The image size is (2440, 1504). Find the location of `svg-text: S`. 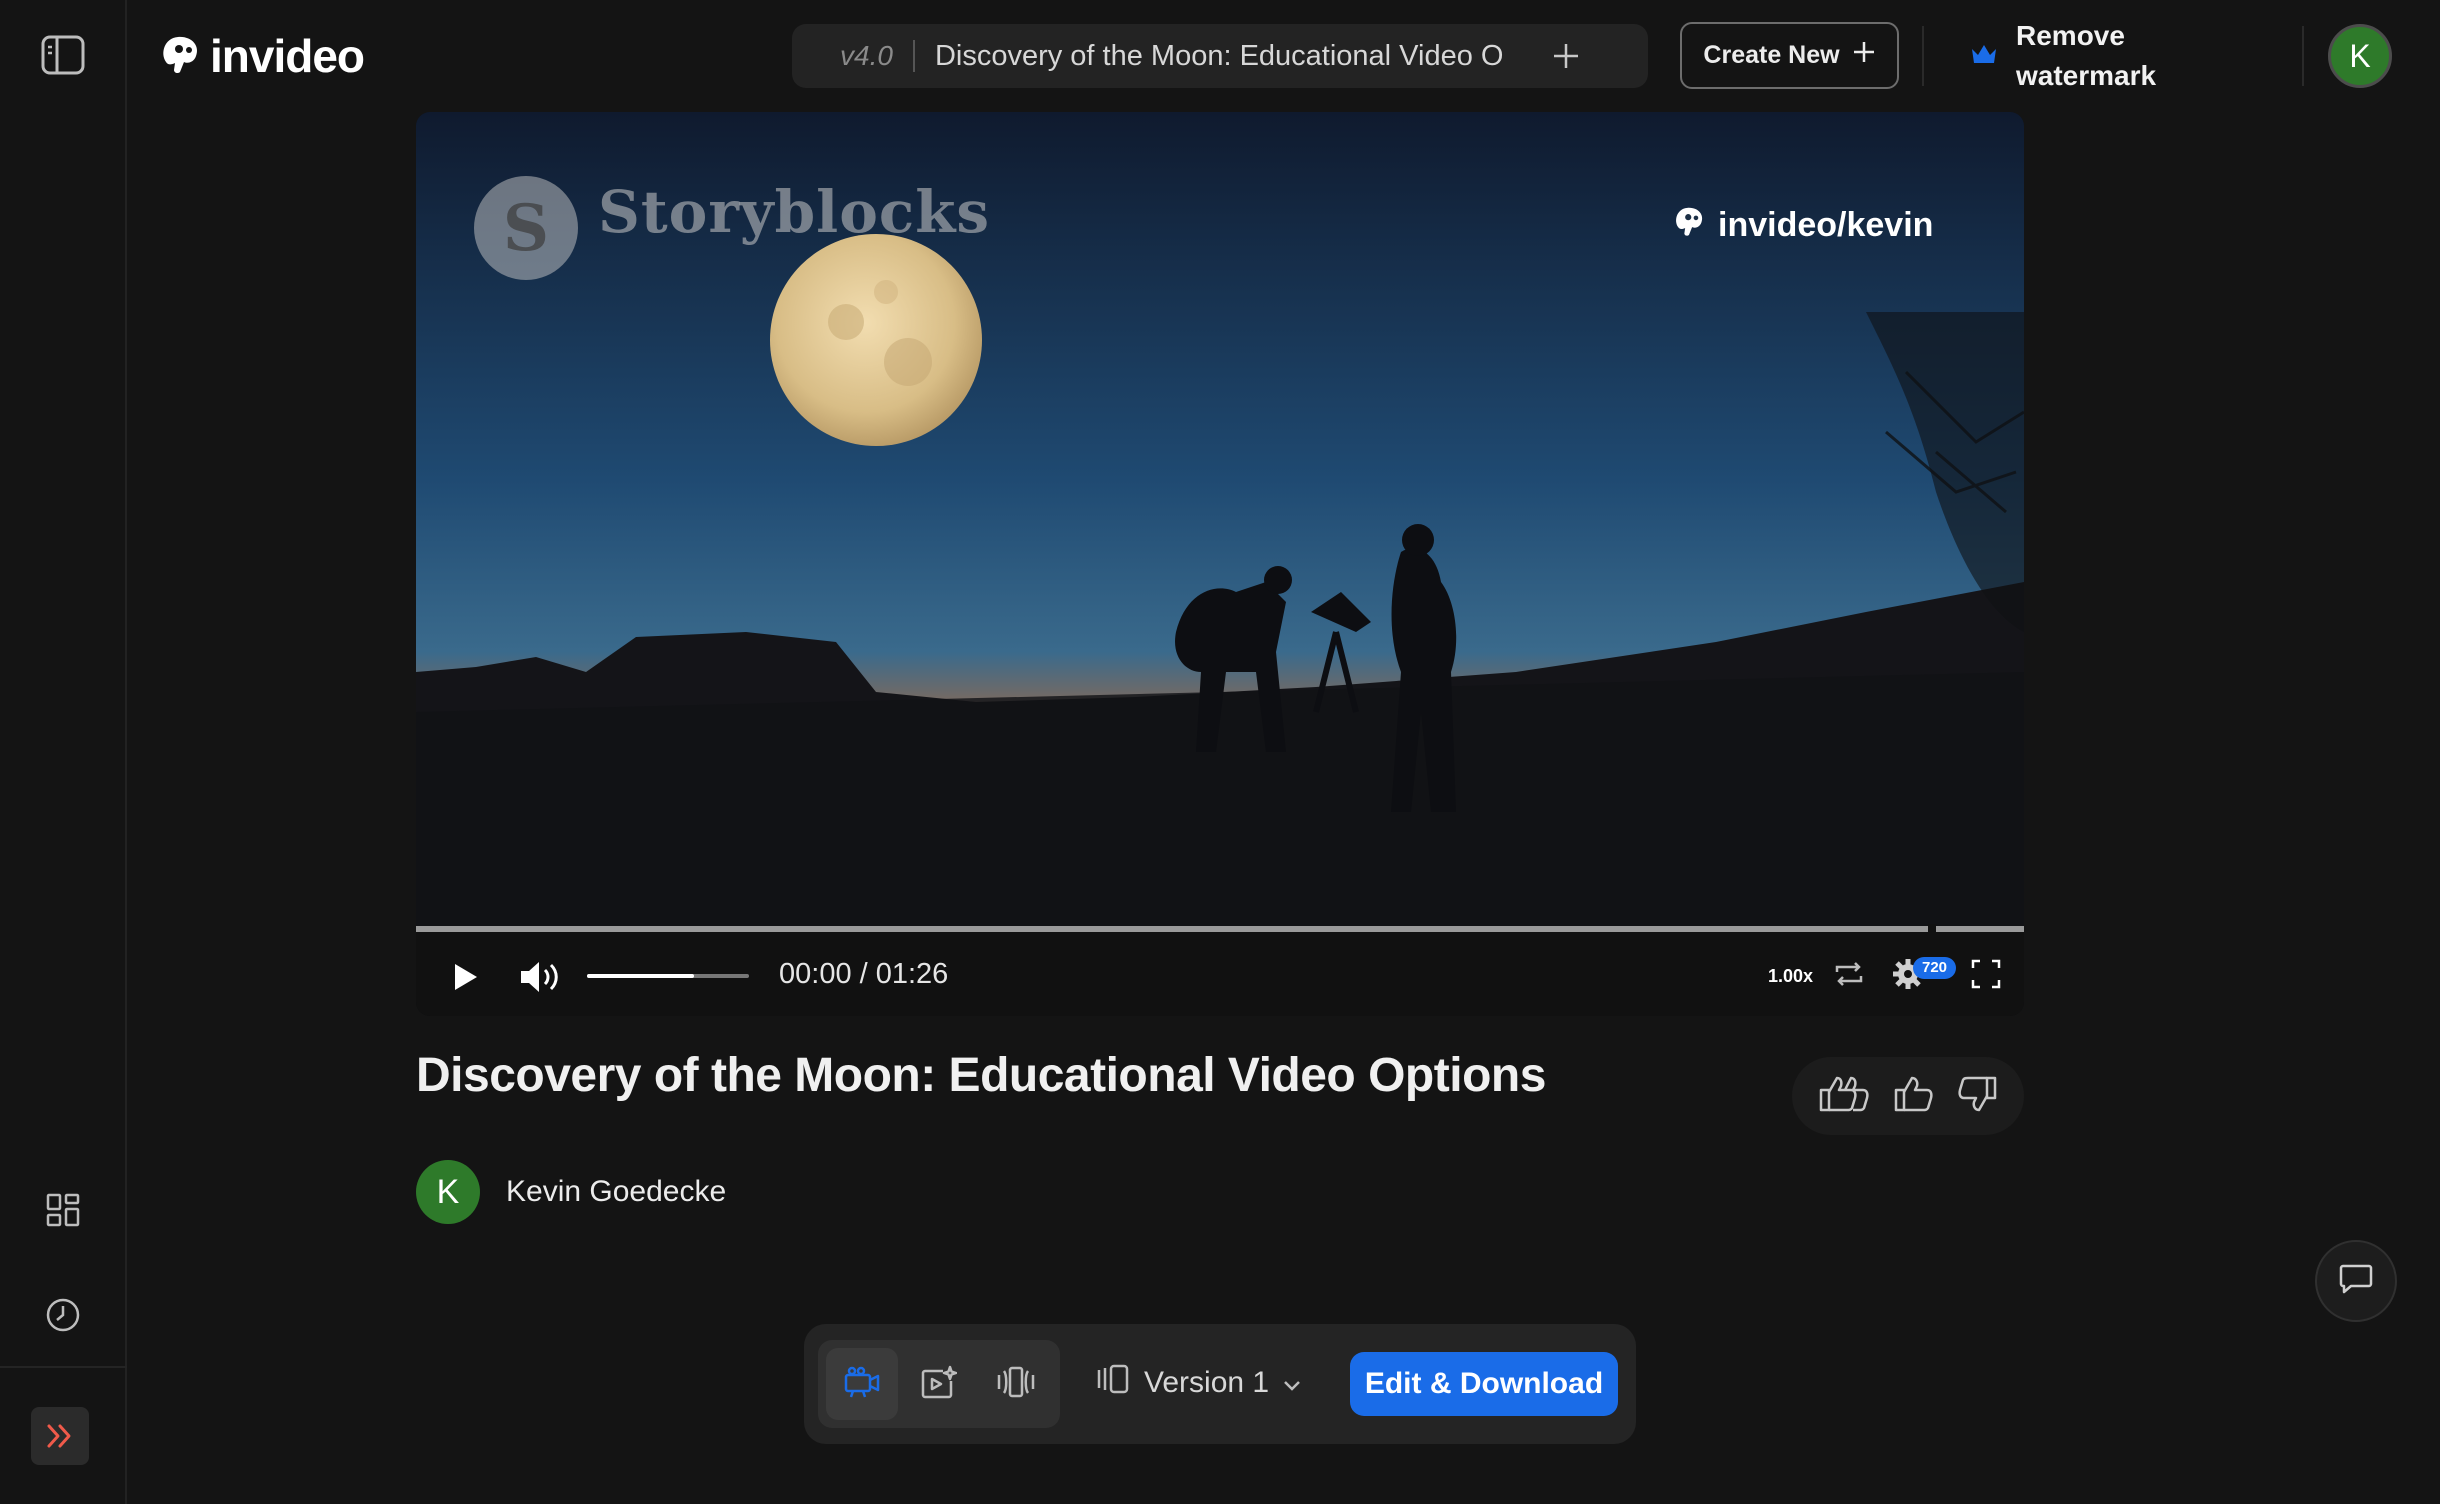

svg-text: S is located at coordinates (526, 228).